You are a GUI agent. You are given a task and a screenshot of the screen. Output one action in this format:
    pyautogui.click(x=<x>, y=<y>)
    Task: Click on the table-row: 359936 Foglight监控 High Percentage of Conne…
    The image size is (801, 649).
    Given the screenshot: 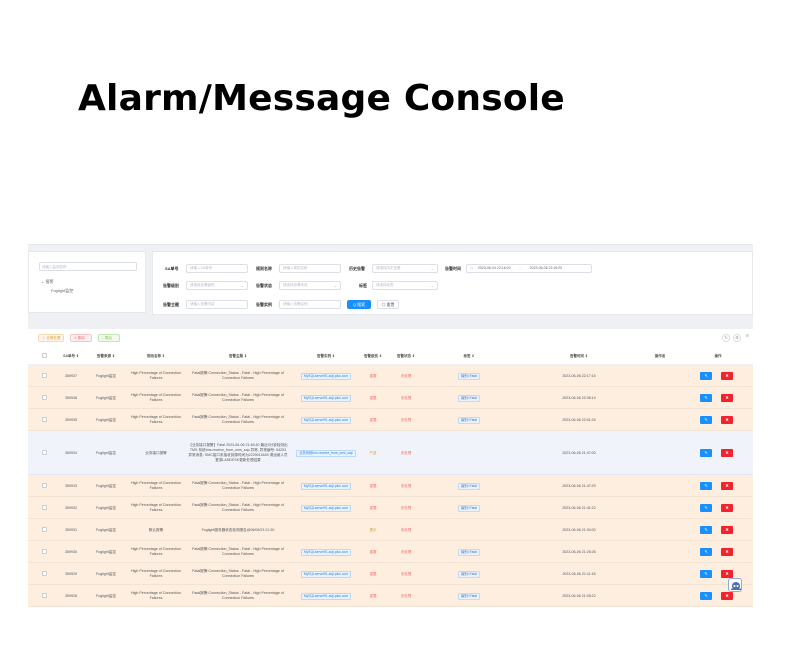 What is the action you would take?
    pyautogui.click(x=390, y=398)
    